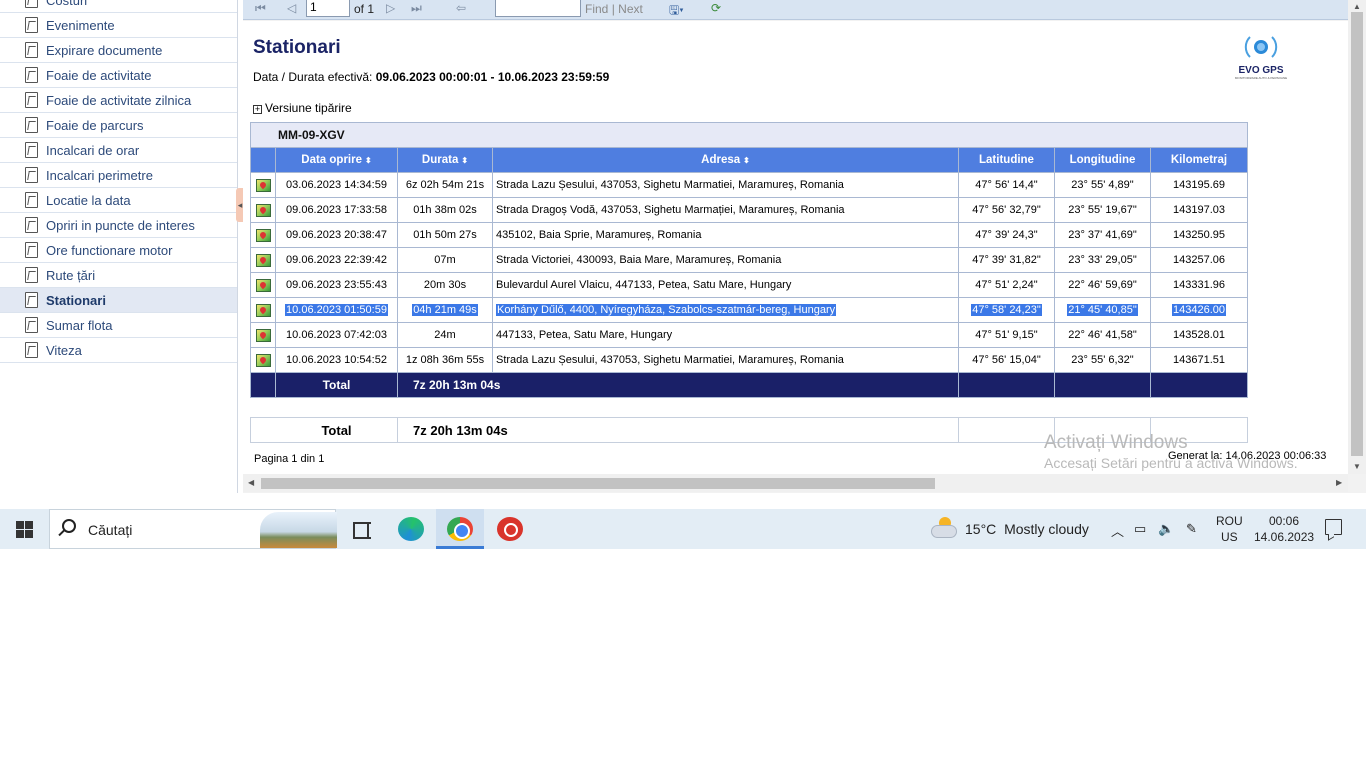 The width and height of the screenshot is (1366, 768). I want to click on pinned-app-icon, so click(510, 529).